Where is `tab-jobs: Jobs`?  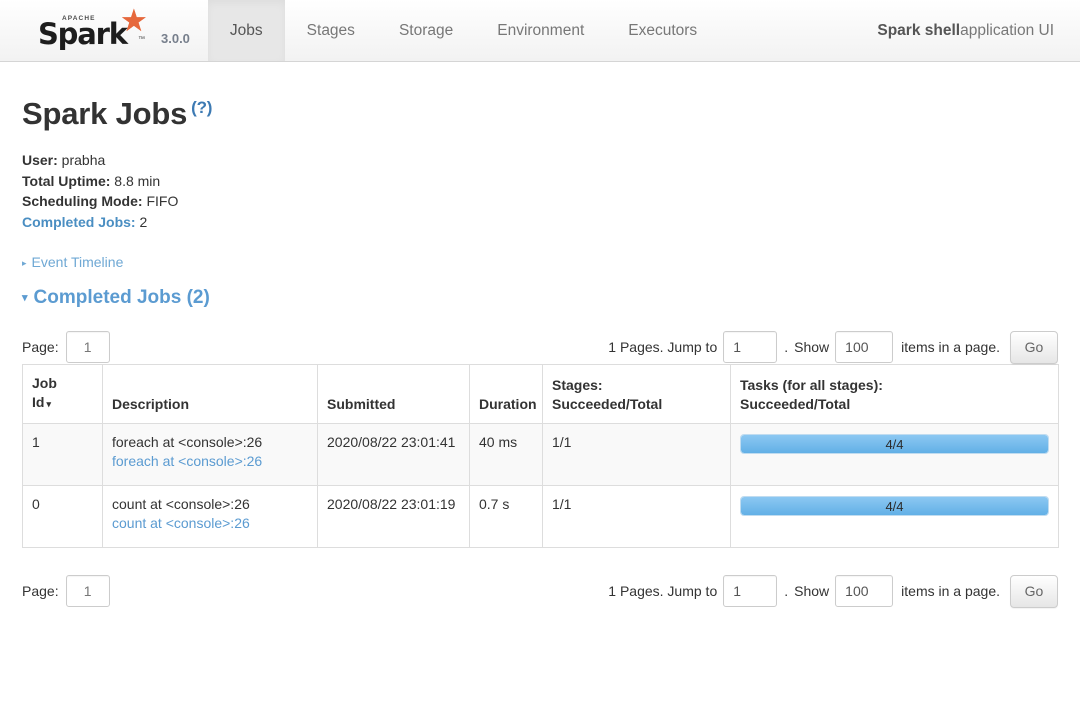
tab-jobs: Jobs is located at coordinates (246, 30).